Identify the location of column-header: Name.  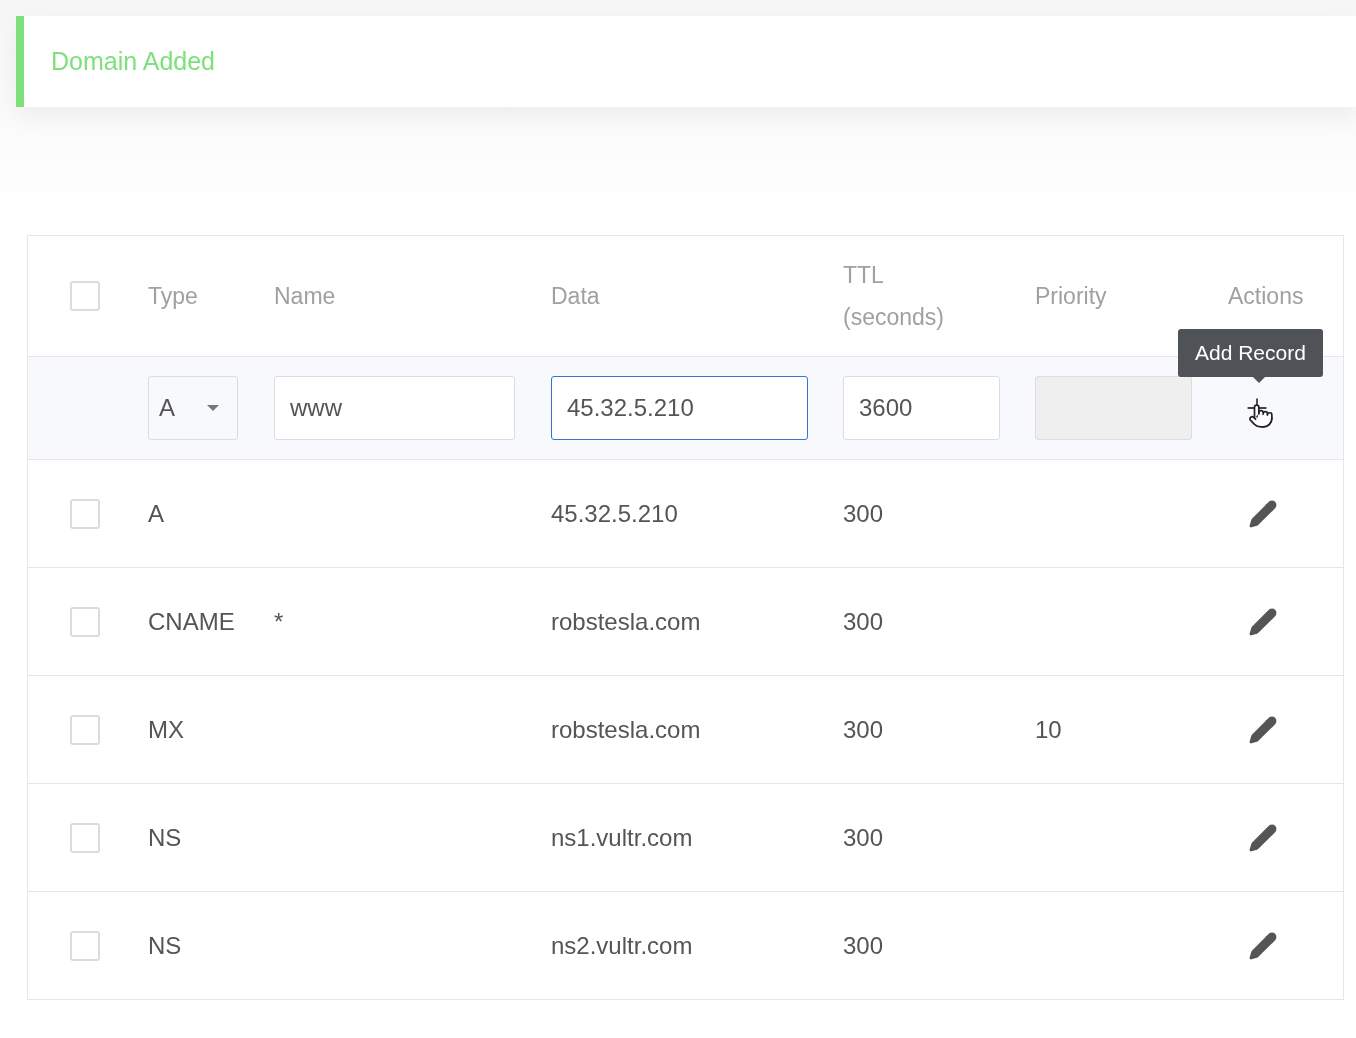
(305, 296).